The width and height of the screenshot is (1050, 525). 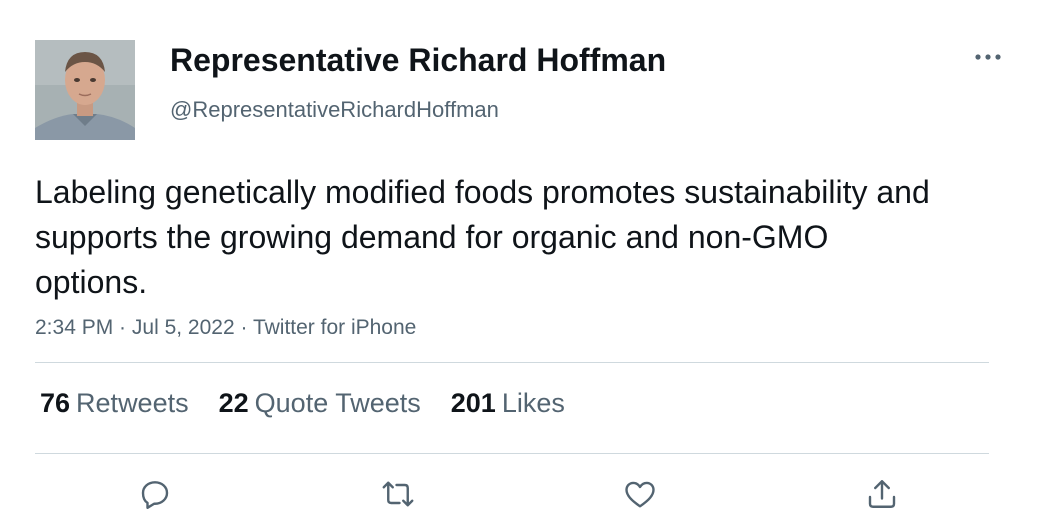 I want to click on tweet-actions, so click(x=525, y=494).